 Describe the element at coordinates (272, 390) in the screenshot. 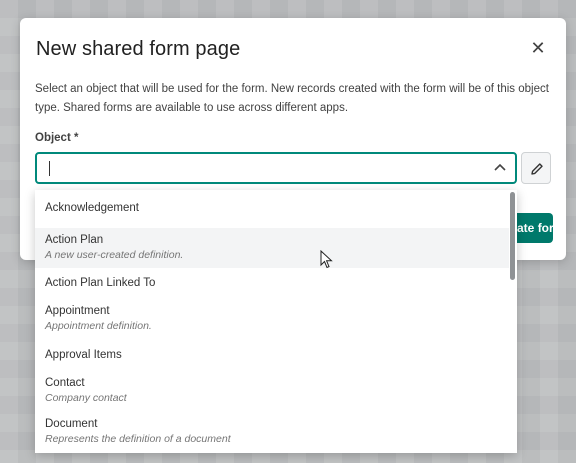

I see `dropdown-option: Contact Company contact` at that location.